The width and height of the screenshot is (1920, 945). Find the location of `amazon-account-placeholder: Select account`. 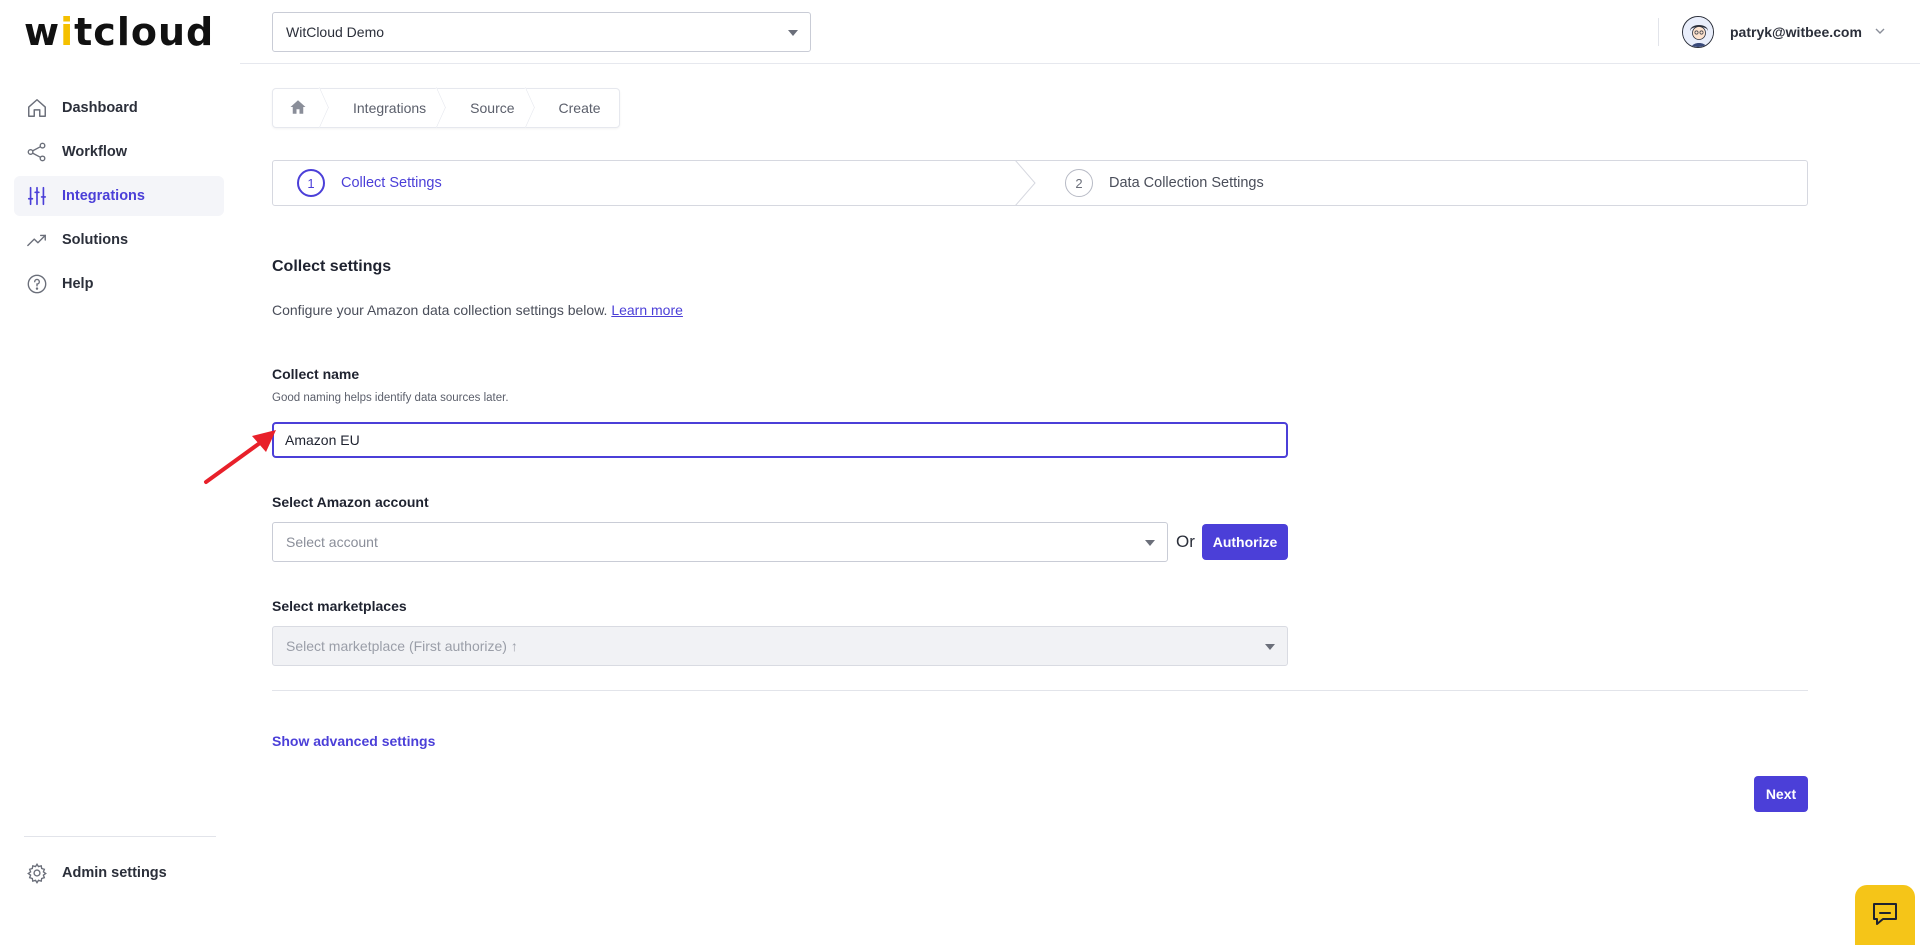

amazon-account-placeholder: Select account is located at coordinates (332, 542).